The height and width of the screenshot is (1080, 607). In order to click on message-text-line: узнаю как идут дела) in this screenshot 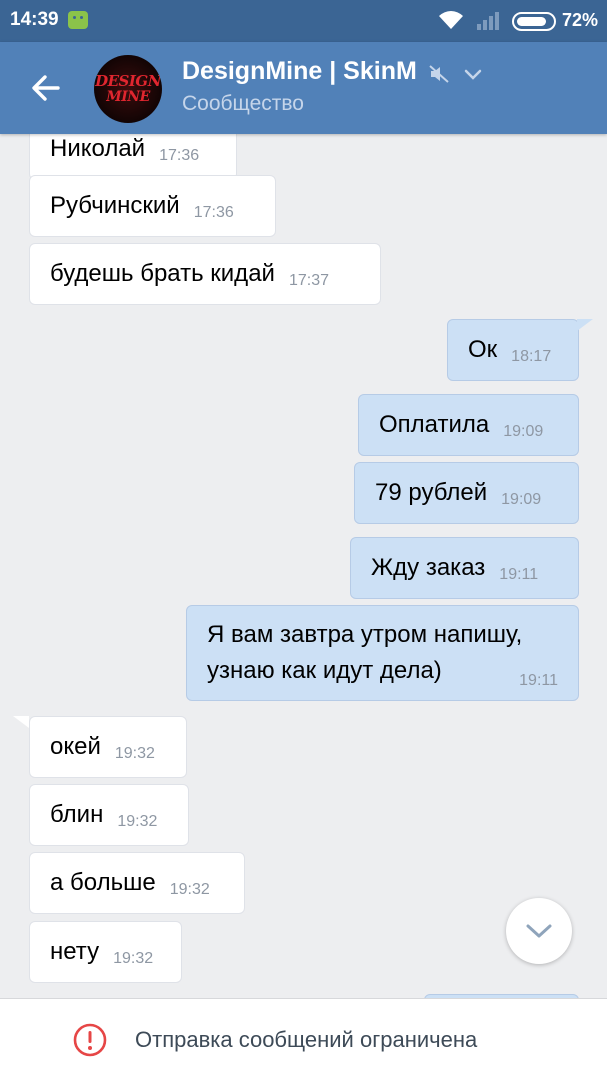, I will do `click(324, 670)`.